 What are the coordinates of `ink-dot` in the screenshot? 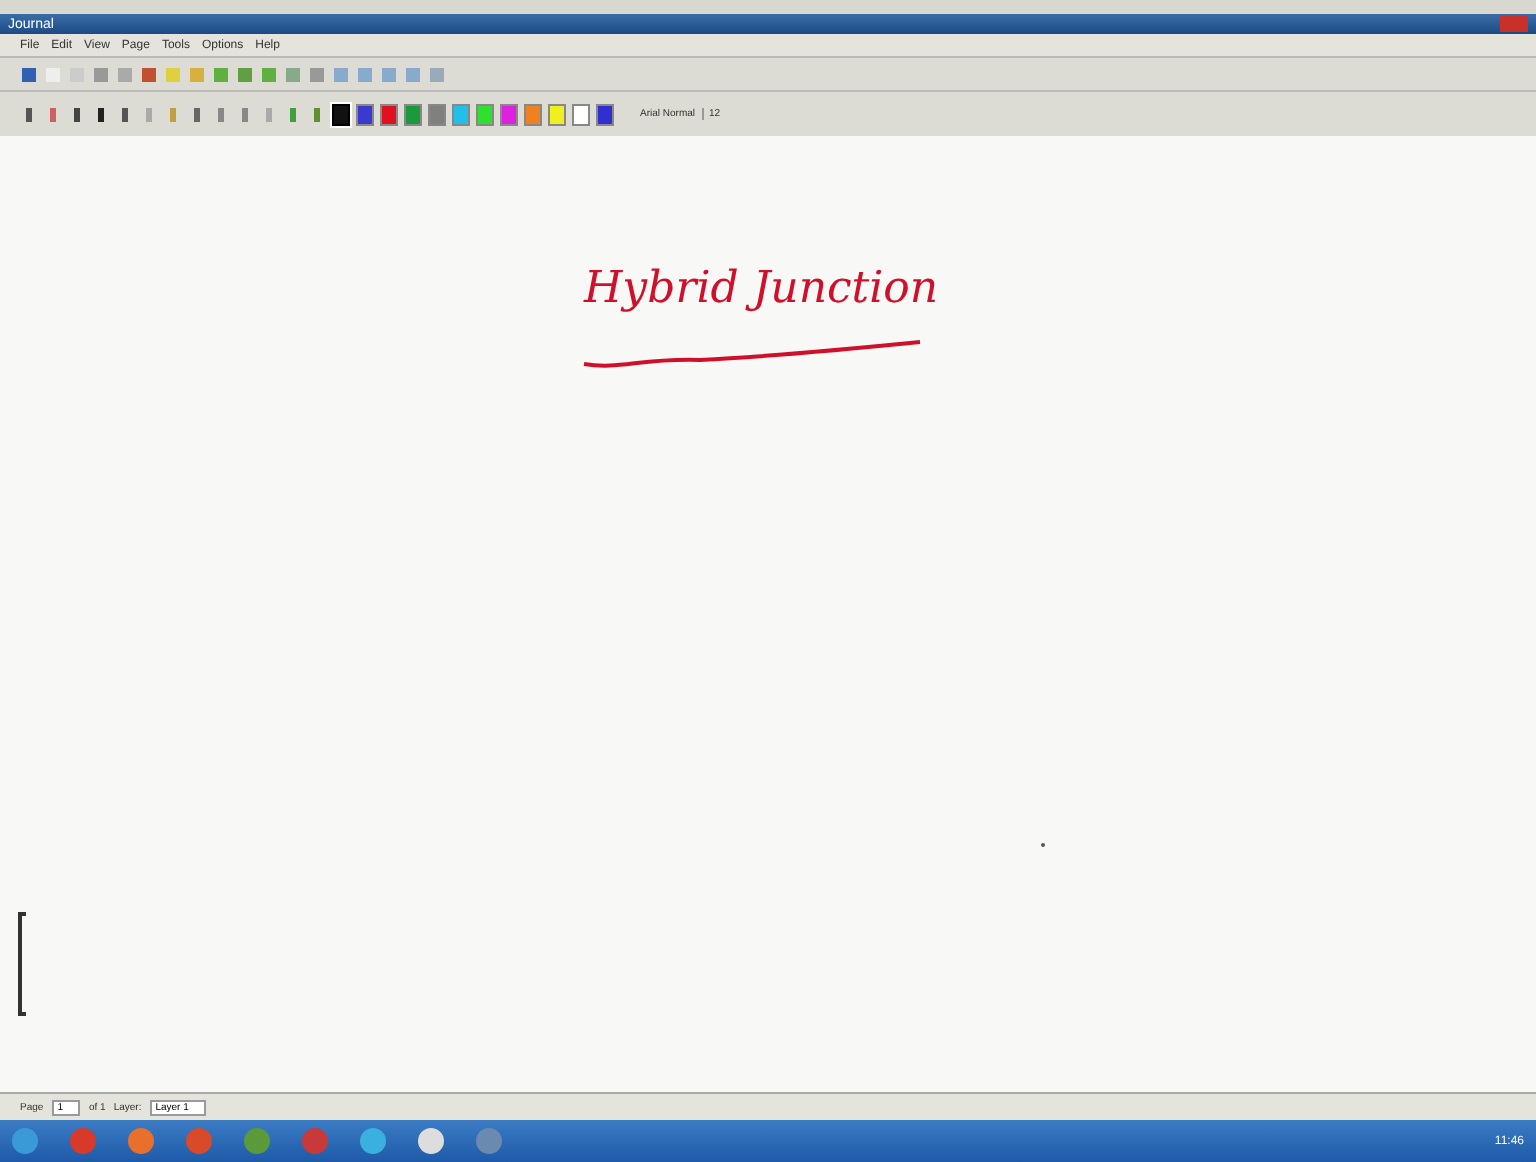 It's located at (1043, 845).